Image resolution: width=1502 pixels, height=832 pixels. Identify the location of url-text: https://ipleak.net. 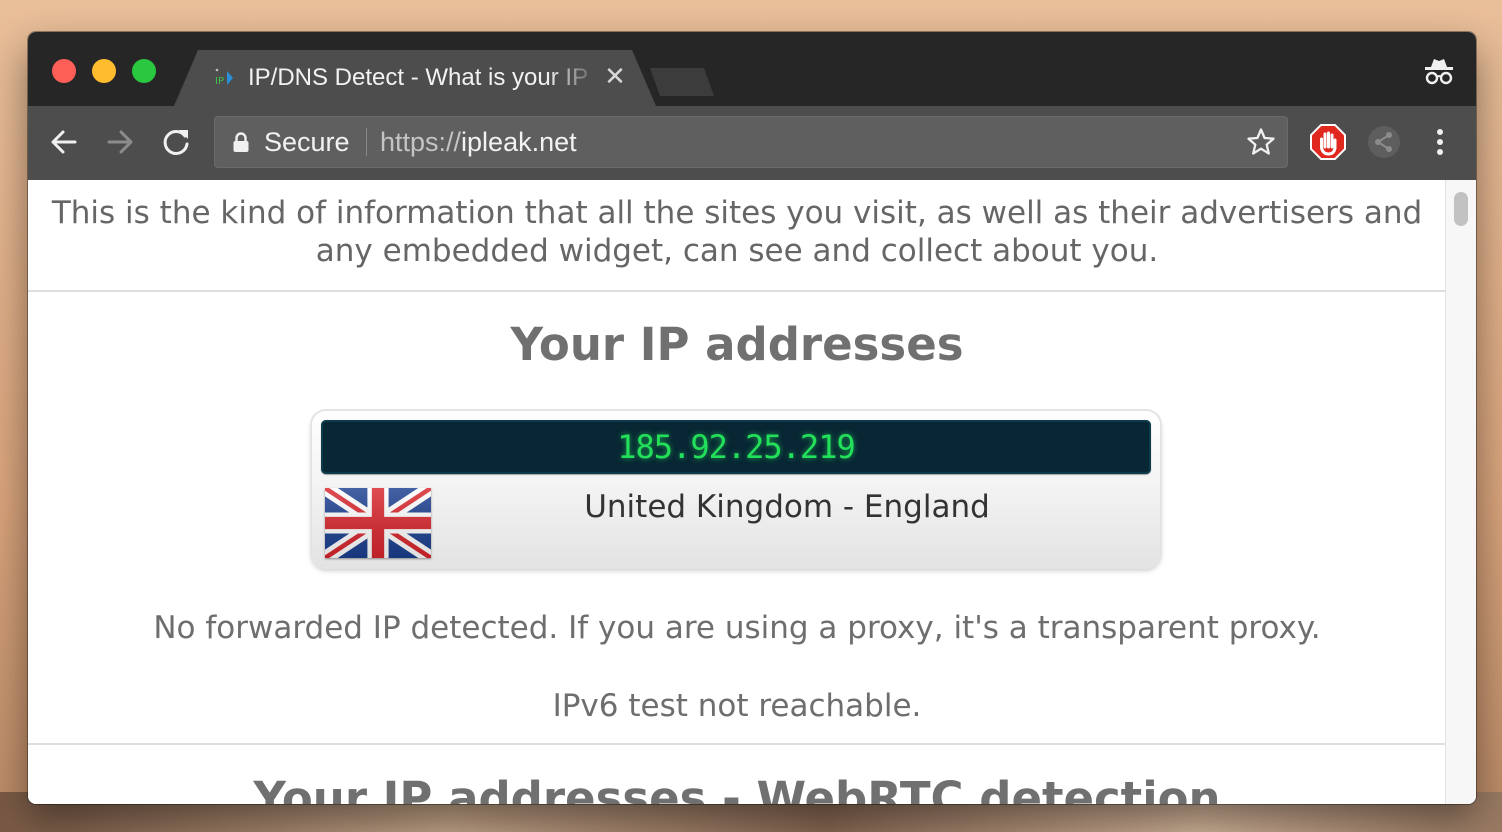
(478, 142).